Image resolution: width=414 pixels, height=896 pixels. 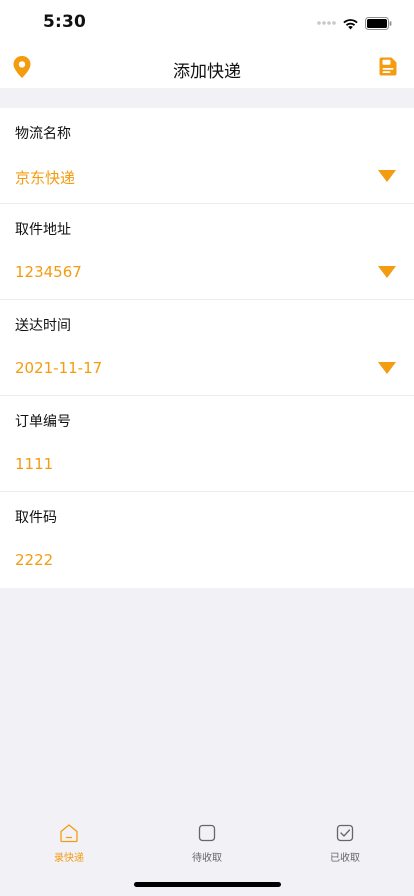 What do you see at coordinates (345, 833) in the screenshot?
I see `checkbox-icon` at bounding box center [345, 833].